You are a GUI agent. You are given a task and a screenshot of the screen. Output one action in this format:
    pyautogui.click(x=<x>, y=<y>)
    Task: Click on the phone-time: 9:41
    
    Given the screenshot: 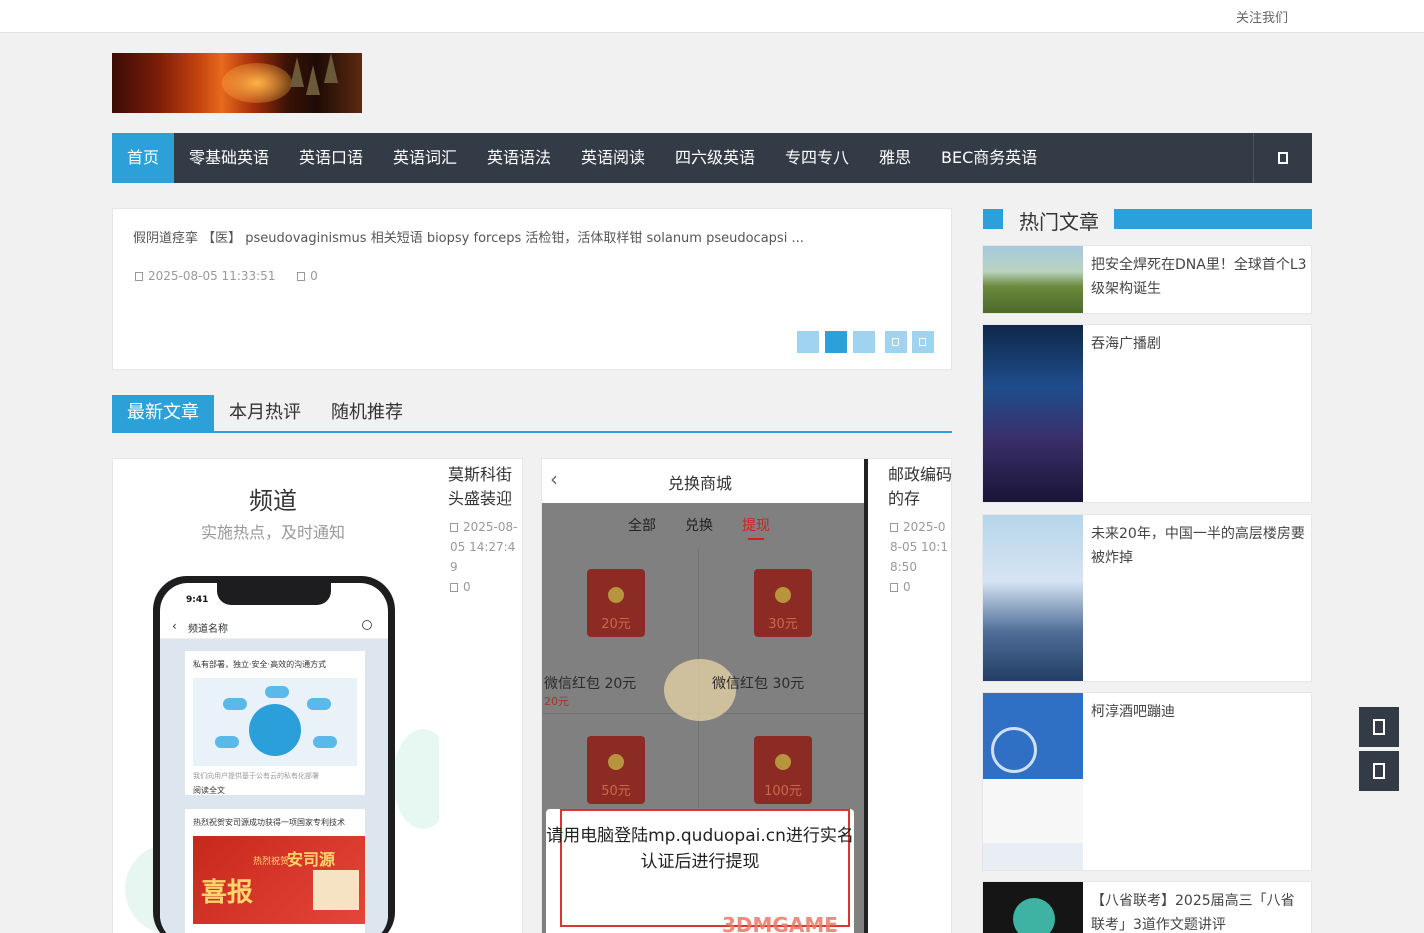 What is the action you would take?
    pyautogui.click(x=197, y=600)
    